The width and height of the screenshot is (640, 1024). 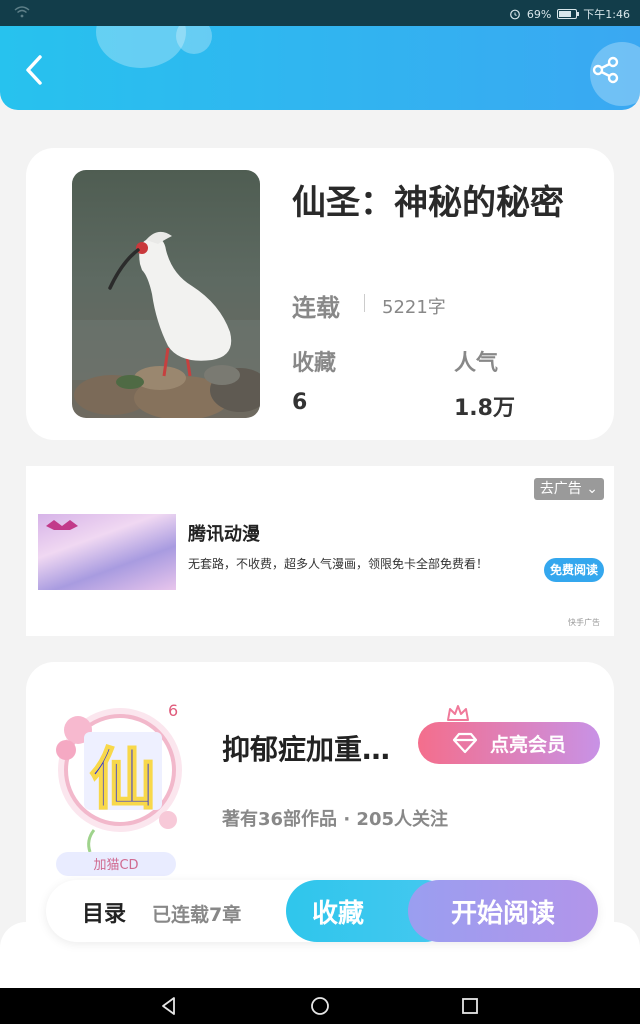 What do you see at coordinates (527, 744) in the screenshot?
I see `vip-label: 点亮会员` at bounding box center [527, 744].